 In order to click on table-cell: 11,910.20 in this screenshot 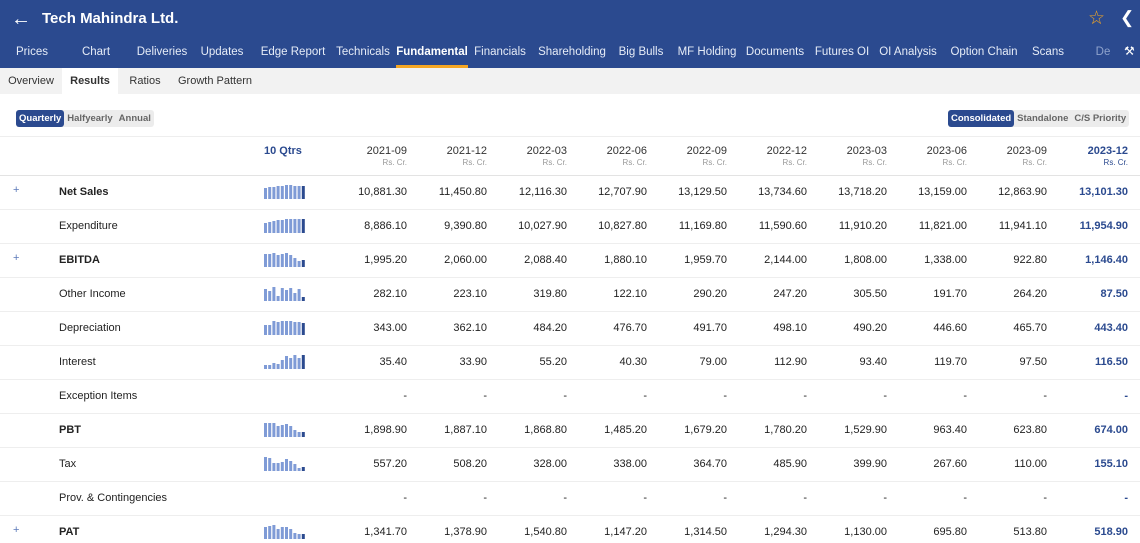, I will do `click(862, 226)`.